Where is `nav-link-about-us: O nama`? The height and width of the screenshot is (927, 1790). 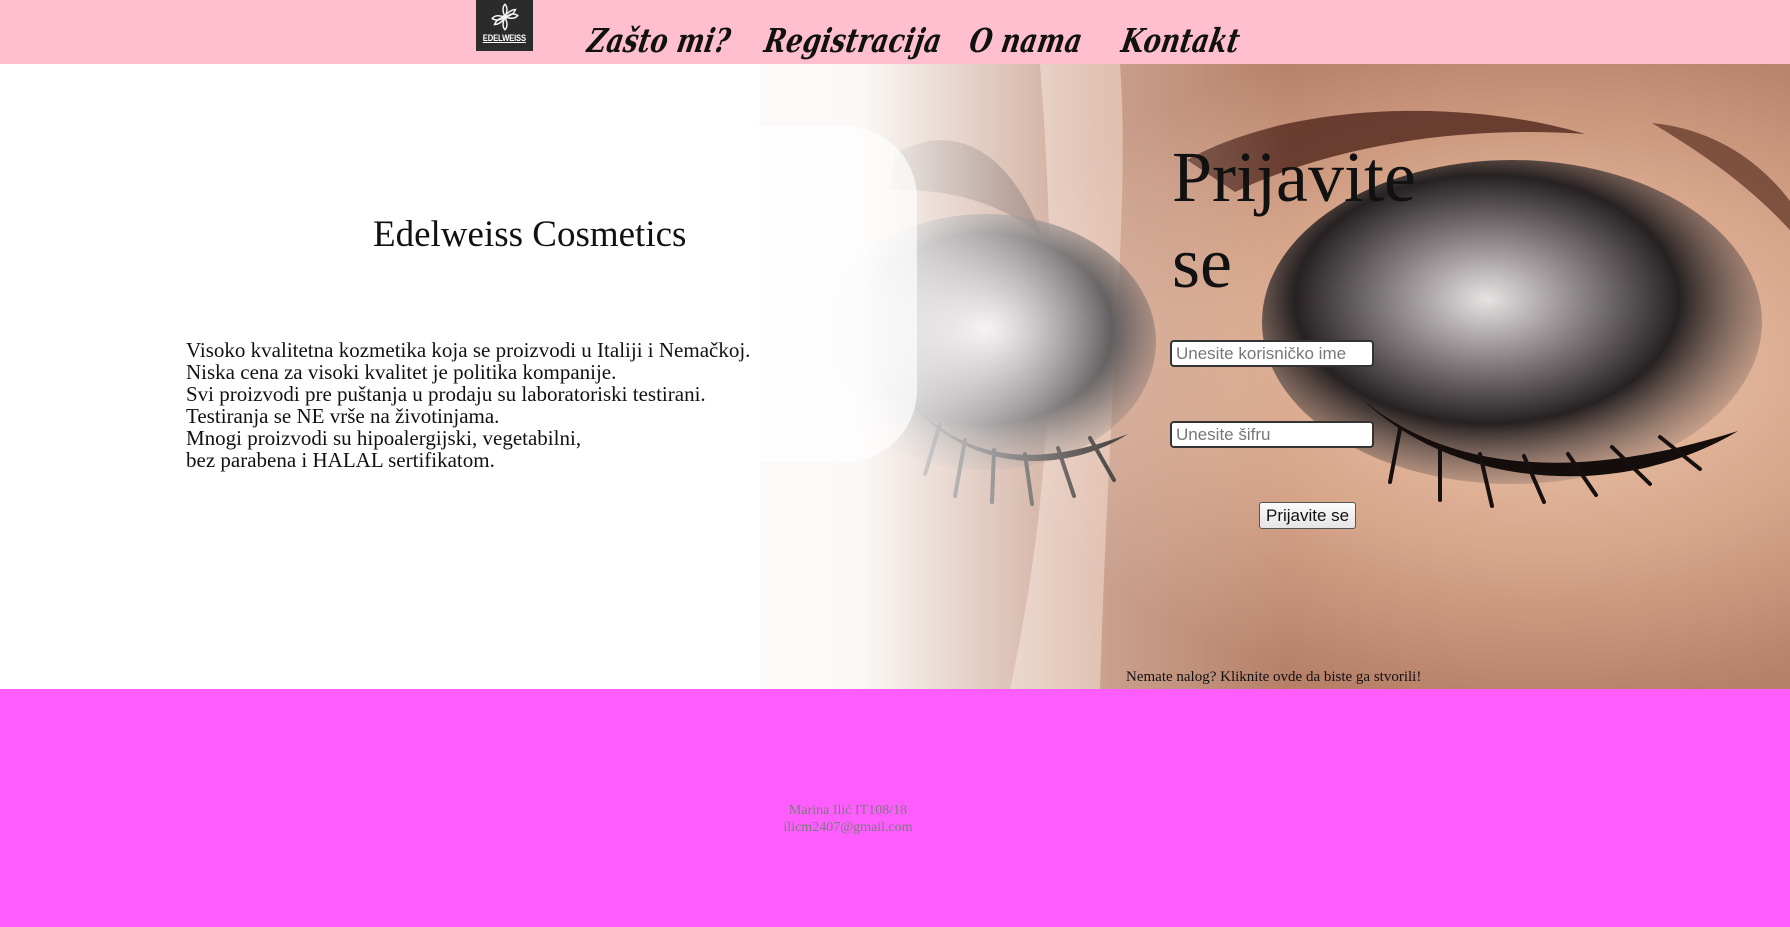
nav-link-about-us: O nama is located at coordinates (1026, 41).